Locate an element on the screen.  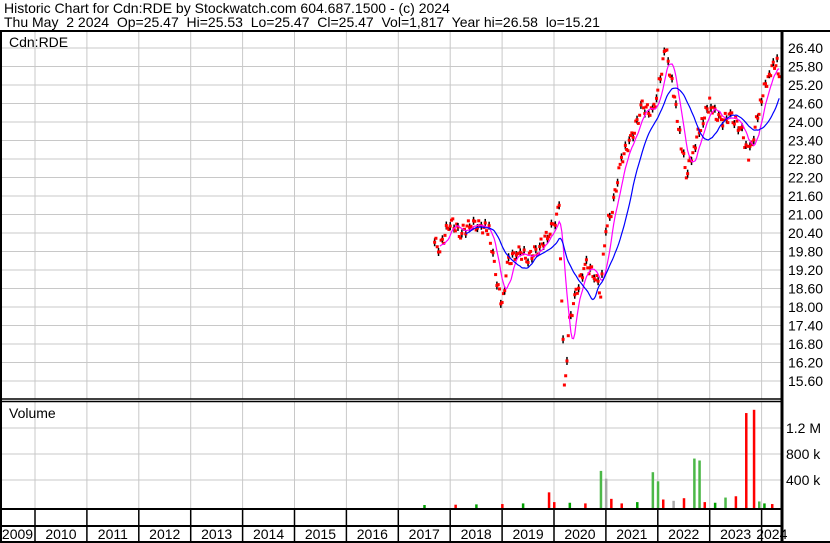
price-tick-label: 16.20 is located at coordinates (805, 363).